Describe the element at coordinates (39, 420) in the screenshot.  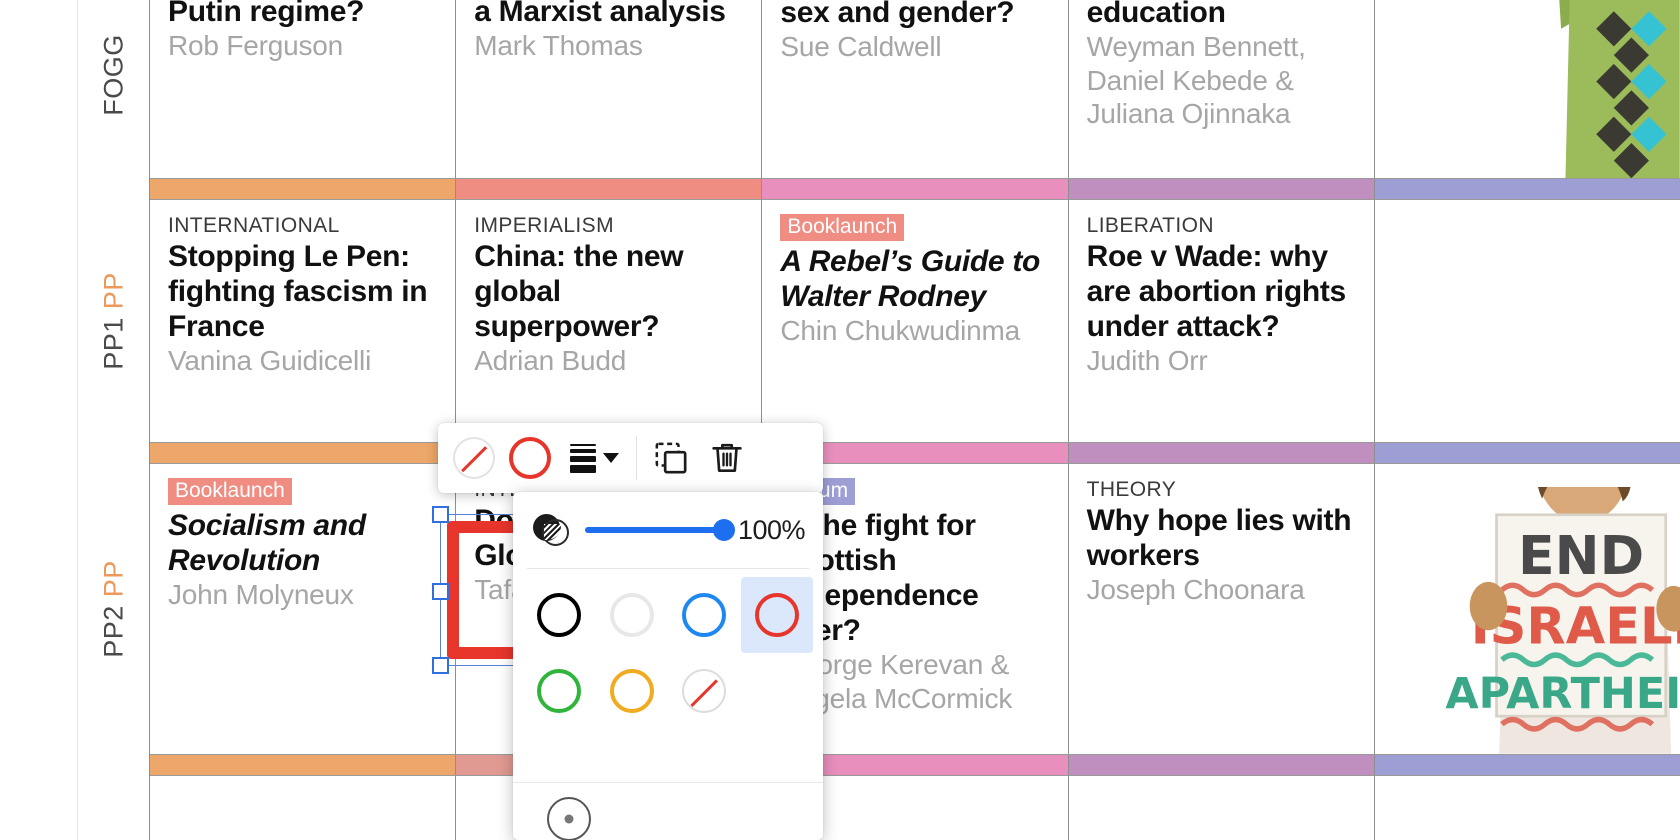
I see `left-scroll-gutter` at that location.